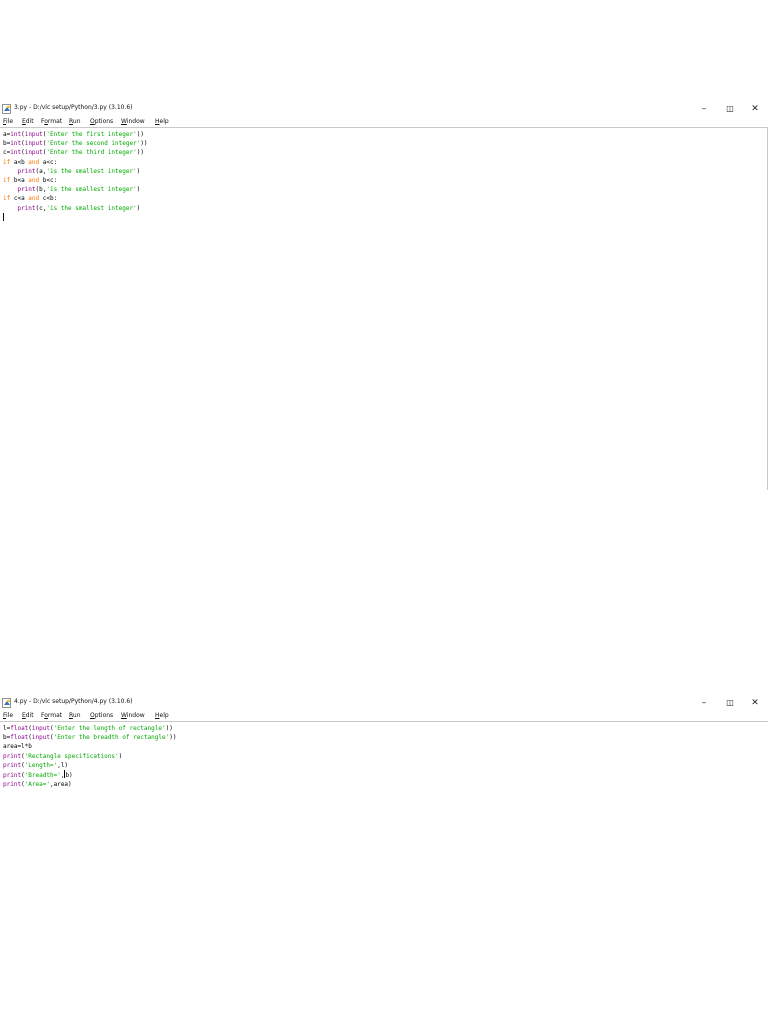 This screenshot has height=1024, width=768. What do you see at coordinates (71, 756) in the screenshot?
I see `string-token: 'Rectangle specifications'` at bounding box center [71, 756].